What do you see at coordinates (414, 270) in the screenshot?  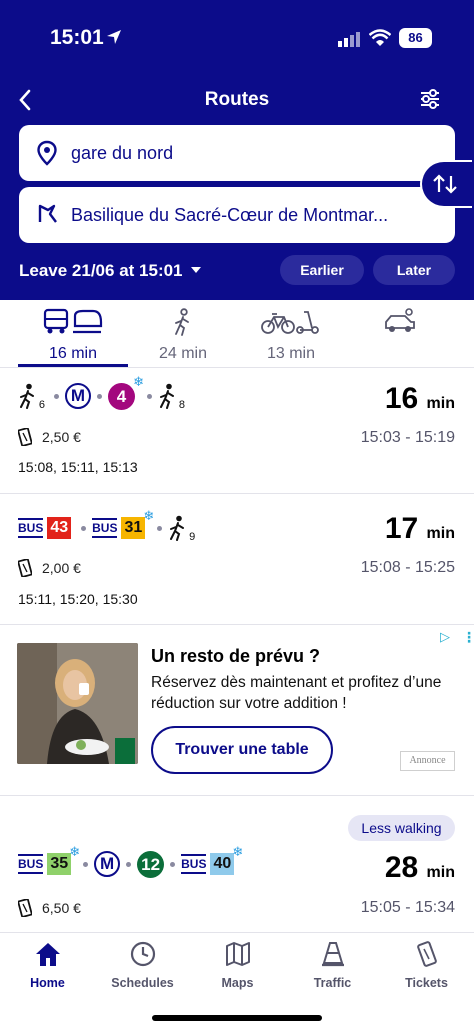 I see `later-button: Later` at bounding box center [414, 270].